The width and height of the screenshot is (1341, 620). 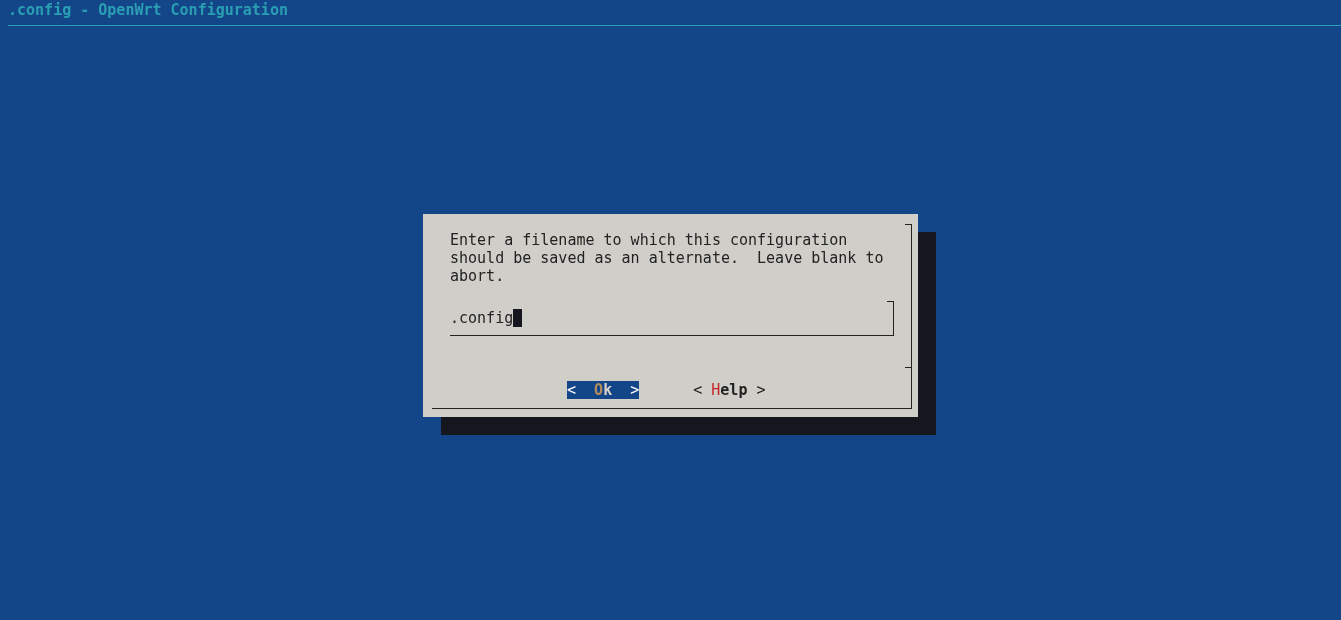 I want to click on window-title: .config - OpenWrt Configuration, so click(x=148, y=9).